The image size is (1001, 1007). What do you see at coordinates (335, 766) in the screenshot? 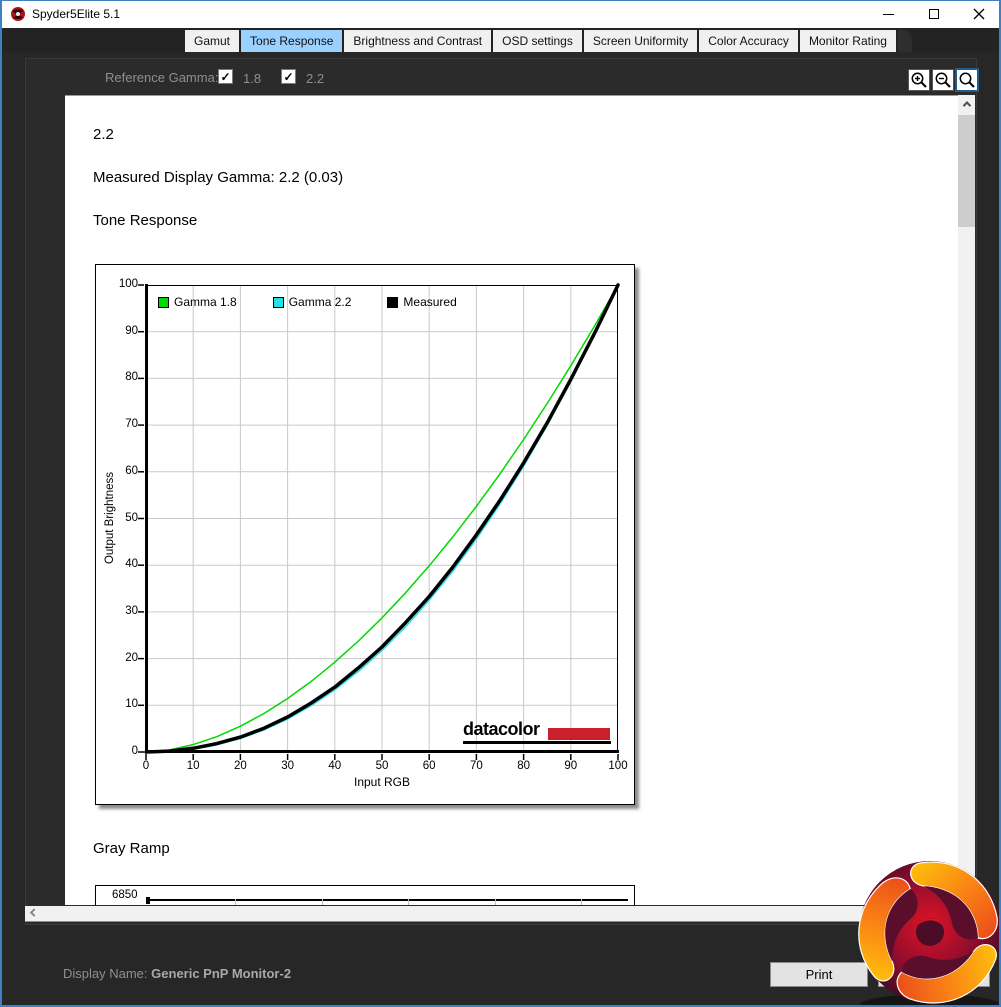
I see `x-tick-label: 40` at bounding box center [335, 766].